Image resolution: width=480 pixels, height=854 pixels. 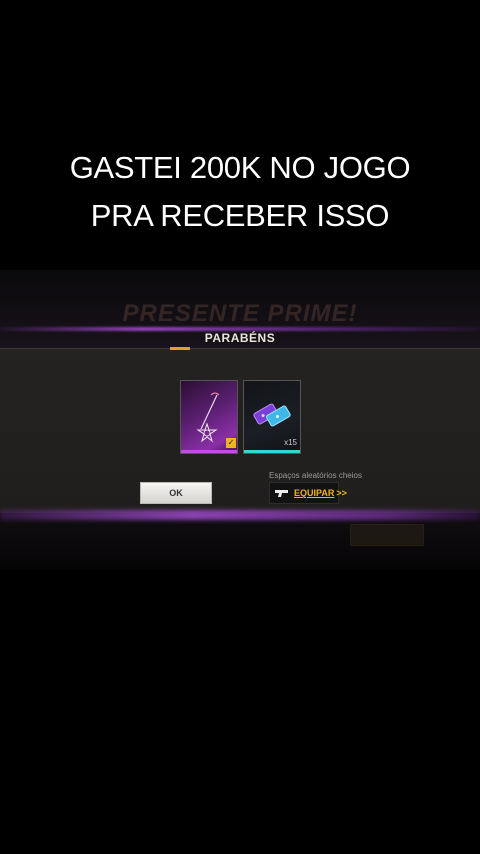 I want to click on equip-label: EQUIPAR, so click(x=314, y=493).